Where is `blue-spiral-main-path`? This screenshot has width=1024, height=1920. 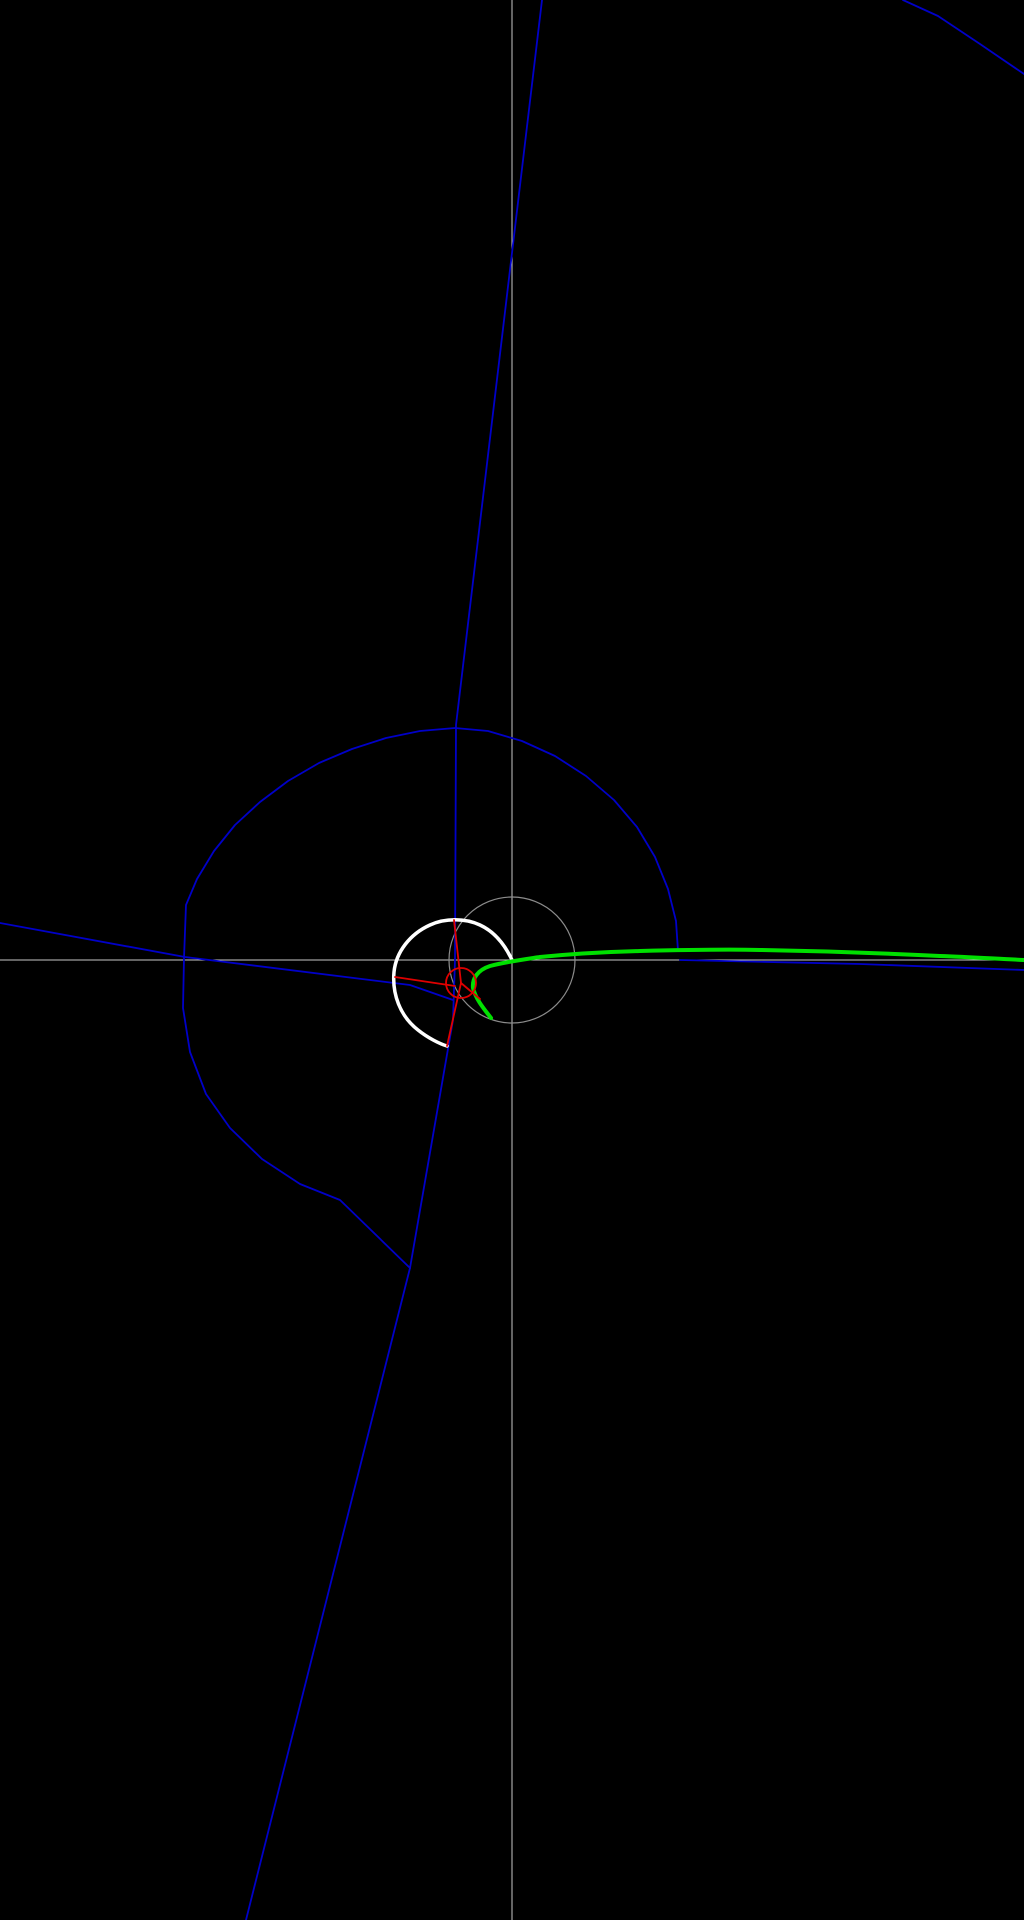 blue-spiral-main-path is located at coordinates (476, 634).